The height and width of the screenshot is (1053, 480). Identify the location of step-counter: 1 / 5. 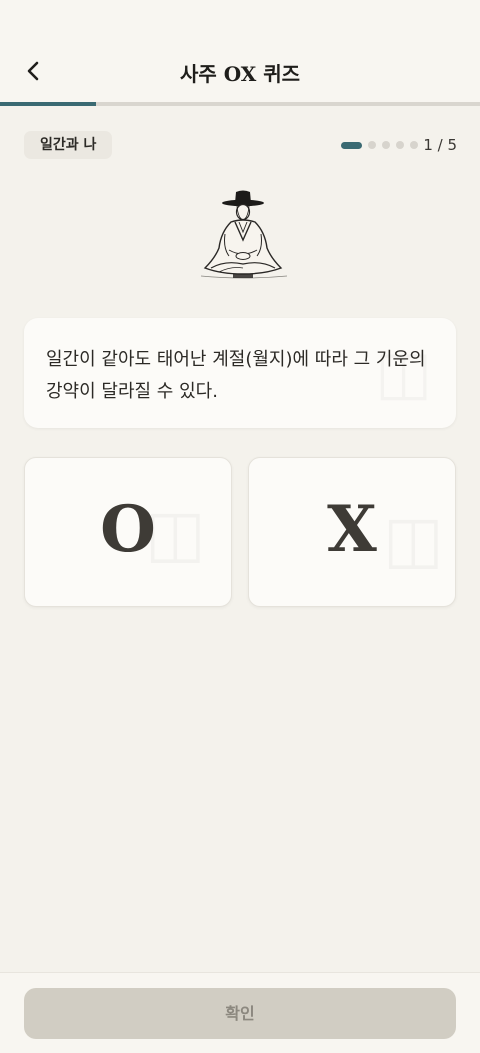
(440, 145).